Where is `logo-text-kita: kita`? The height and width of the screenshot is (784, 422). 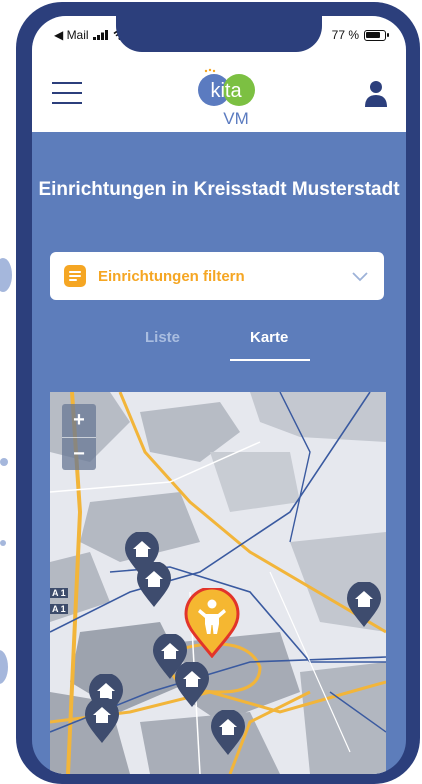 logo-text-kita: kita is located at coordinates (226, 91).